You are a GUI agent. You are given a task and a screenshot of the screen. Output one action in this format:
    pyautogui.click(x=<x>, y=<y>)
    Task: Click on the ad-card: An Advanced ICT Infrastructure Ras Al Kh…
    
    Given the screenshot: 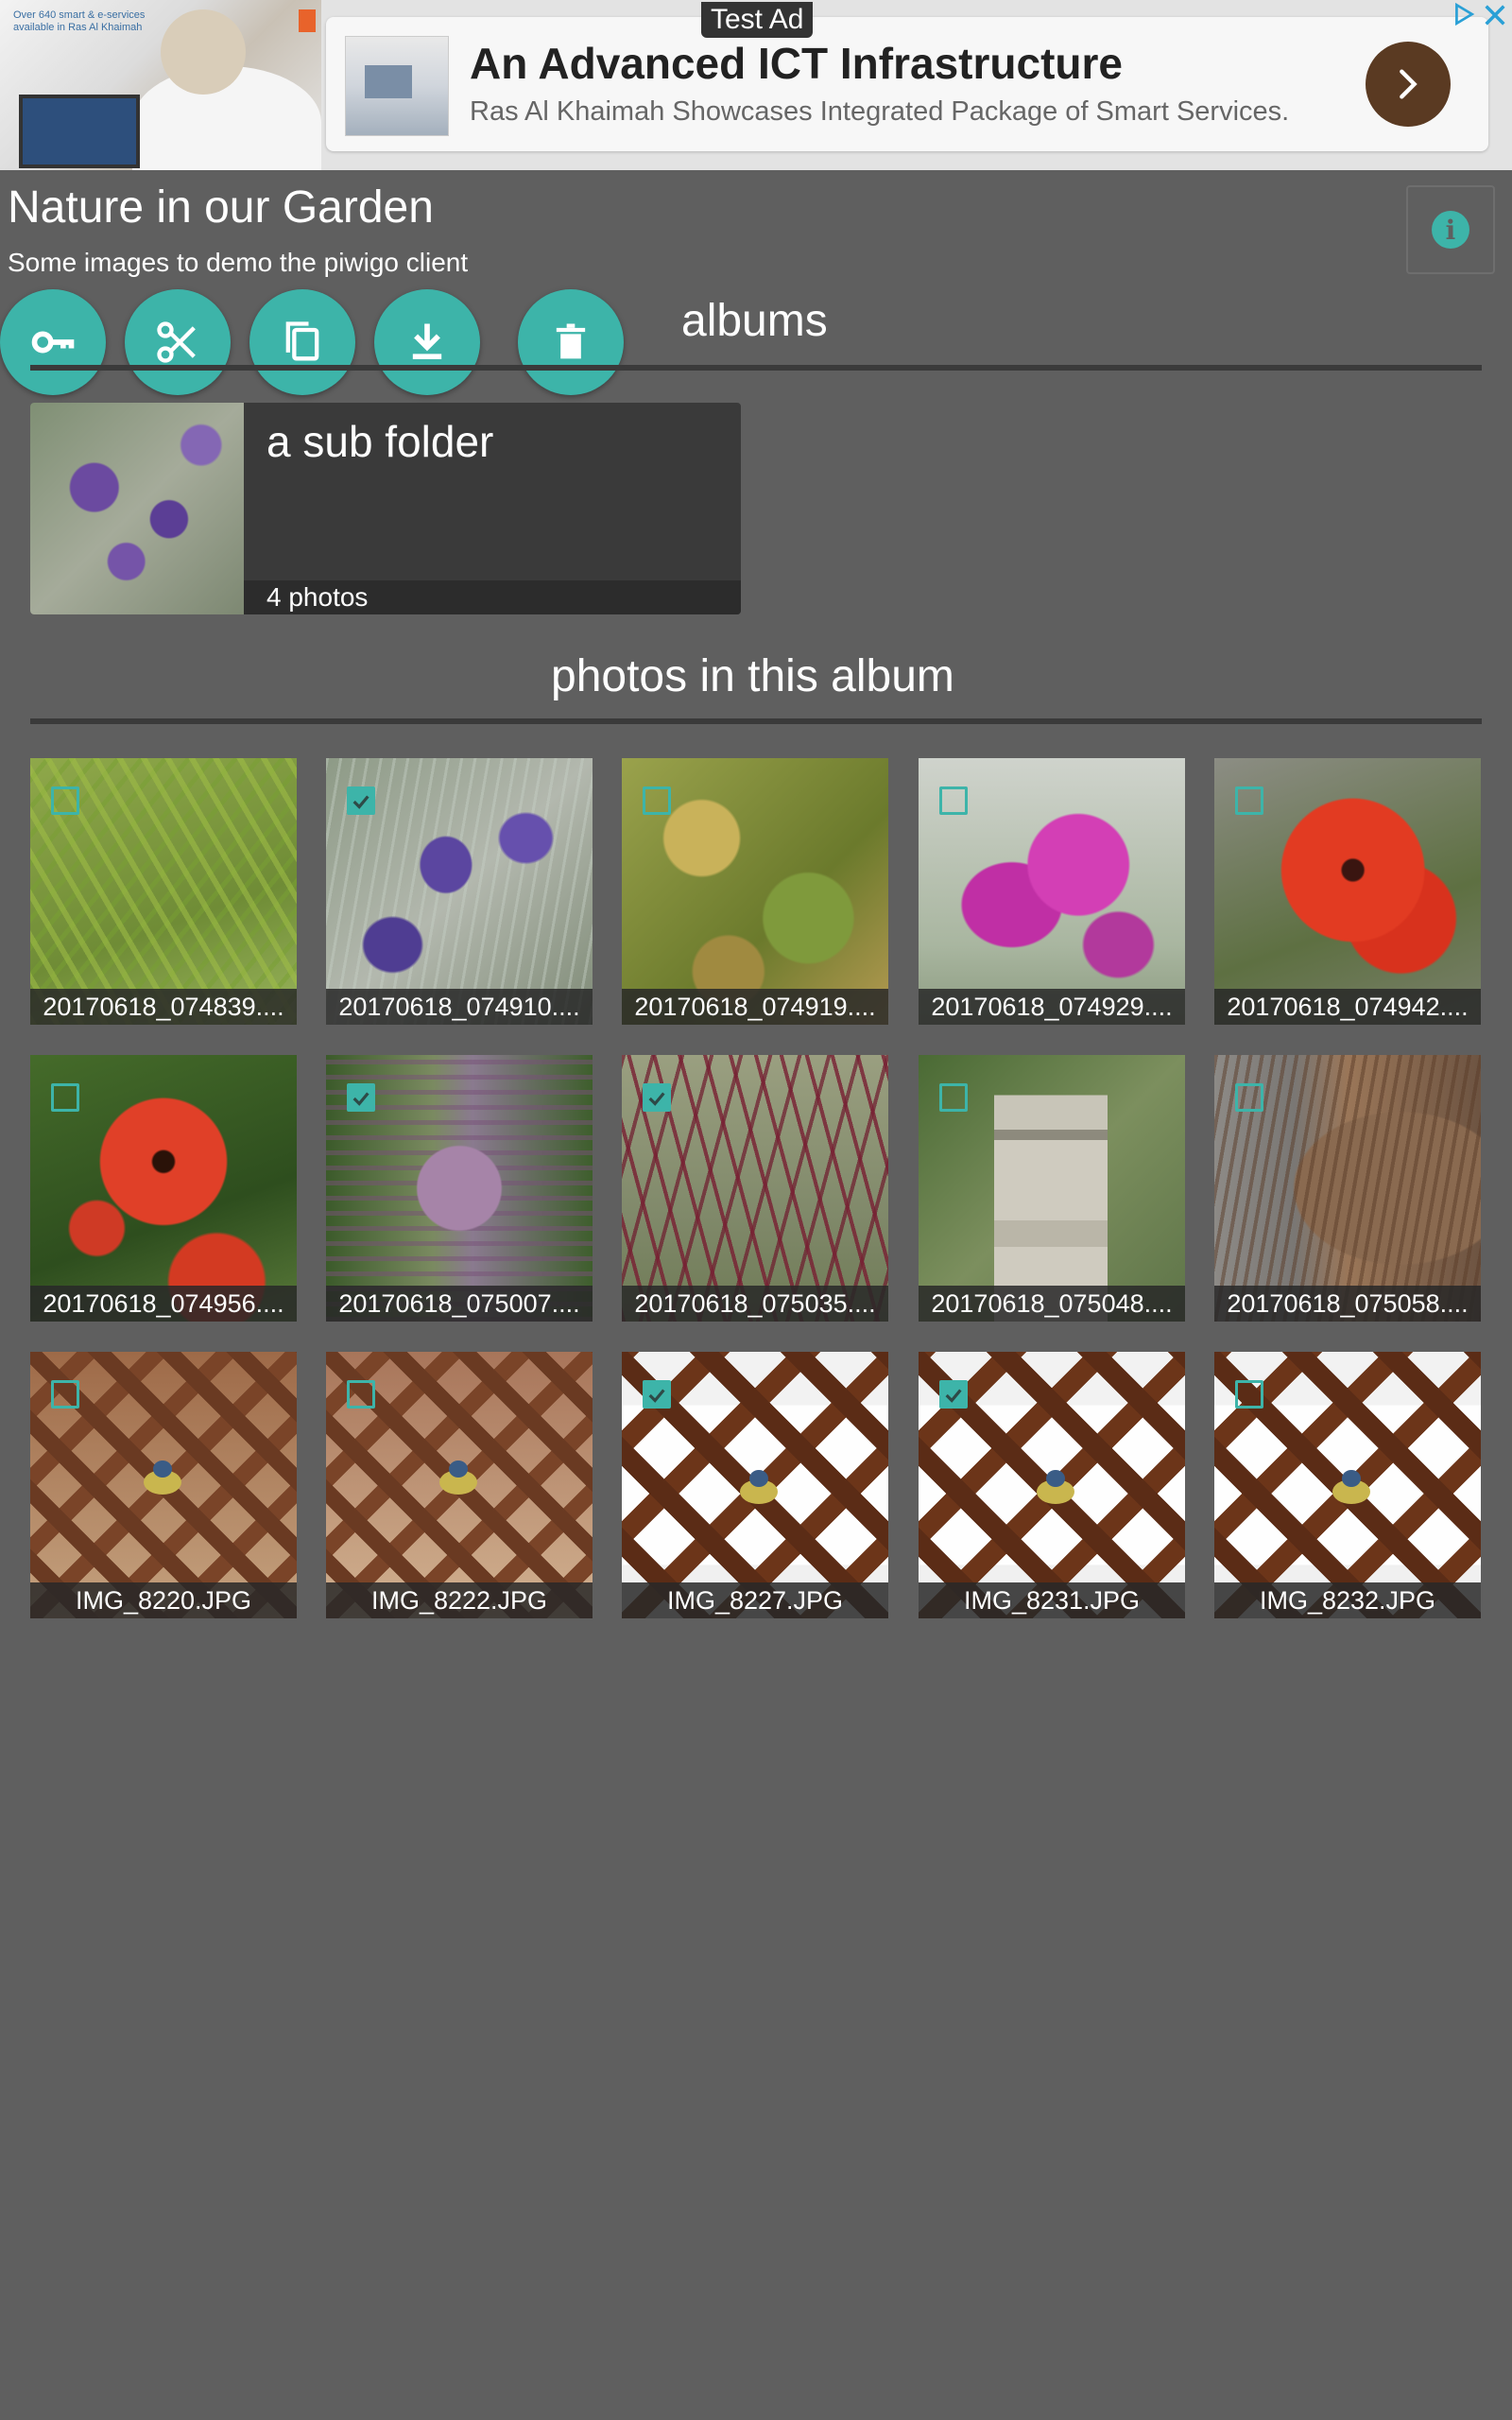 What is the action you would take?
    pyautogui.click(x=907, y=84)
    